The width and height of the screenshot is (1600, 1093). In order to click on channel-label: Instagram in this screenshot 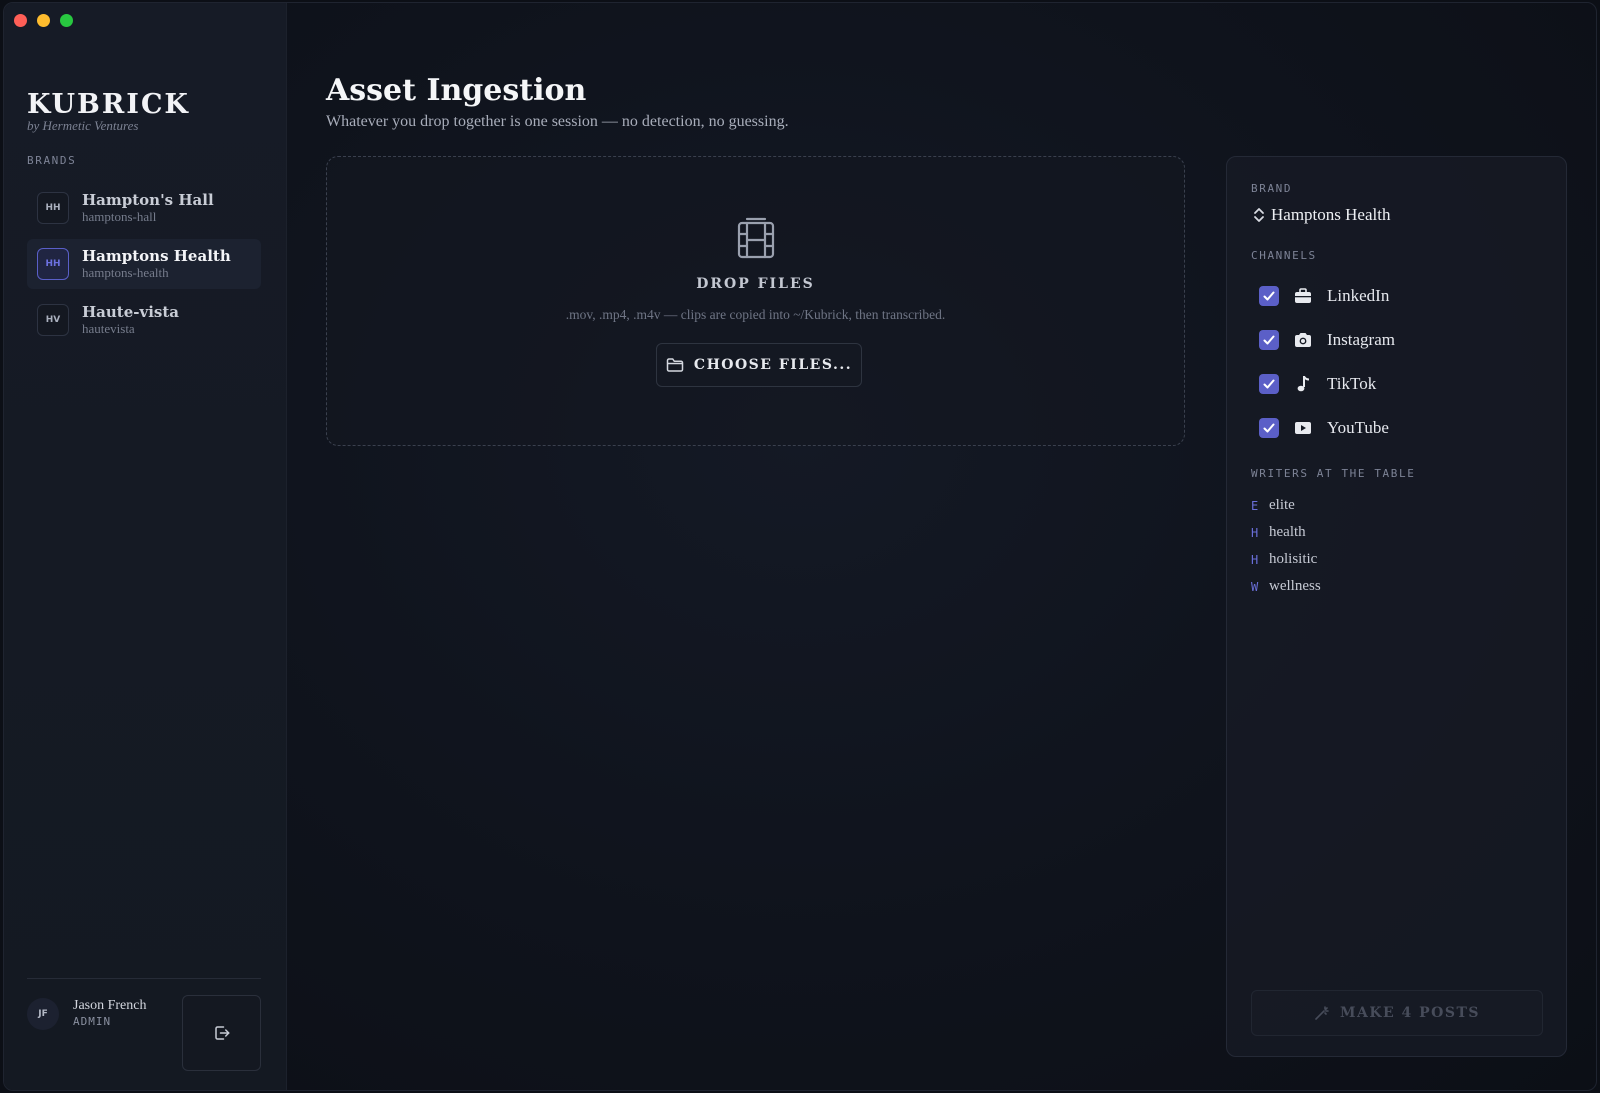, I will do `click(1361, 339)`.